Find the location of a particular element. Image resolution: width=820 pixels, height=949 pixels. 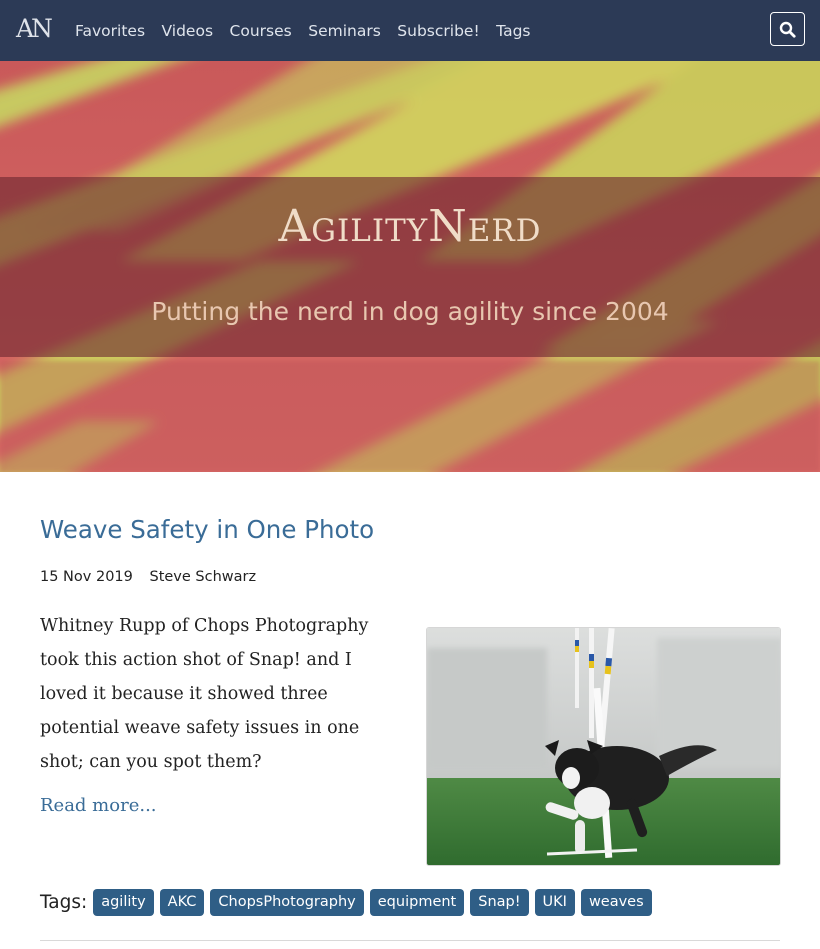

tag-akc: AKC is located at coordinates (182, 902).